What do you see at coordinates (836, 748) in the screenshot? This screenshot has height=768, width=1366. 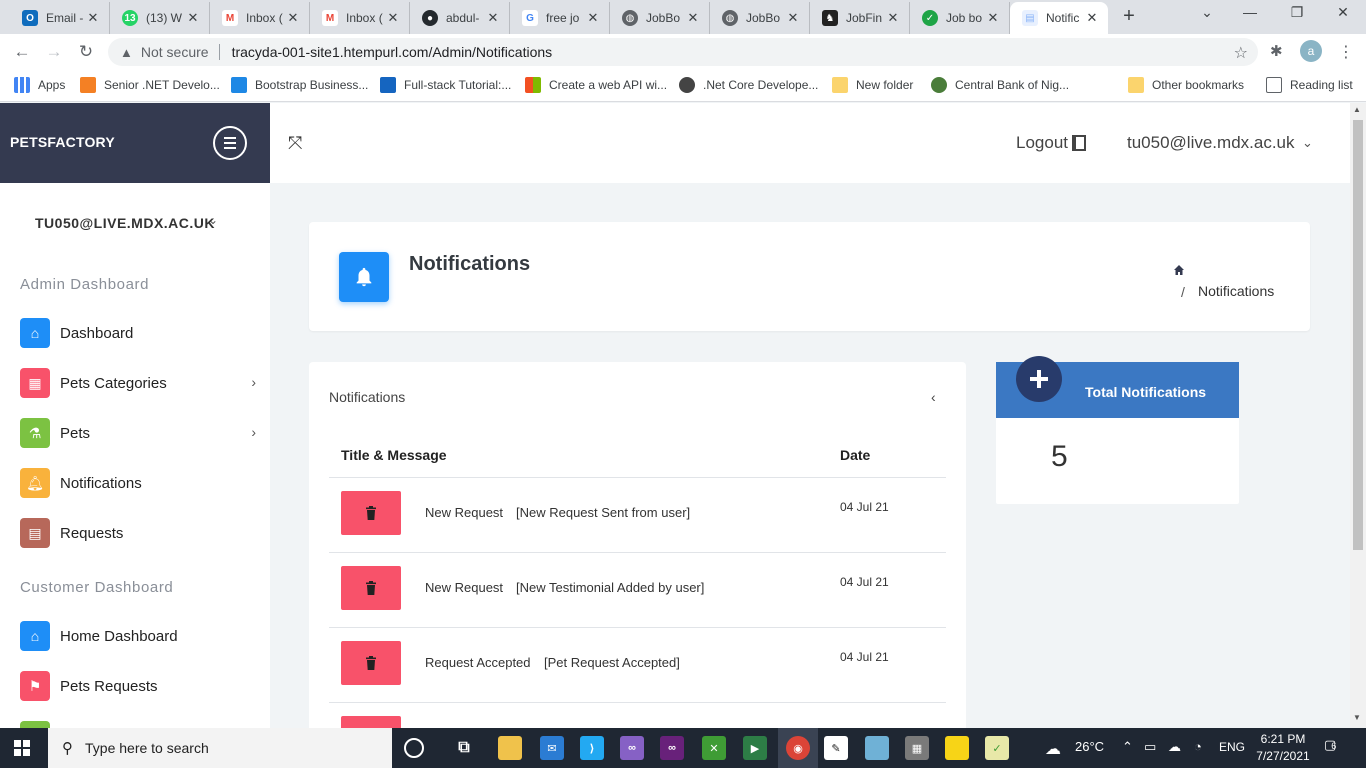 I see `notepad-icon: ✎` at bounding box center [836, 748].